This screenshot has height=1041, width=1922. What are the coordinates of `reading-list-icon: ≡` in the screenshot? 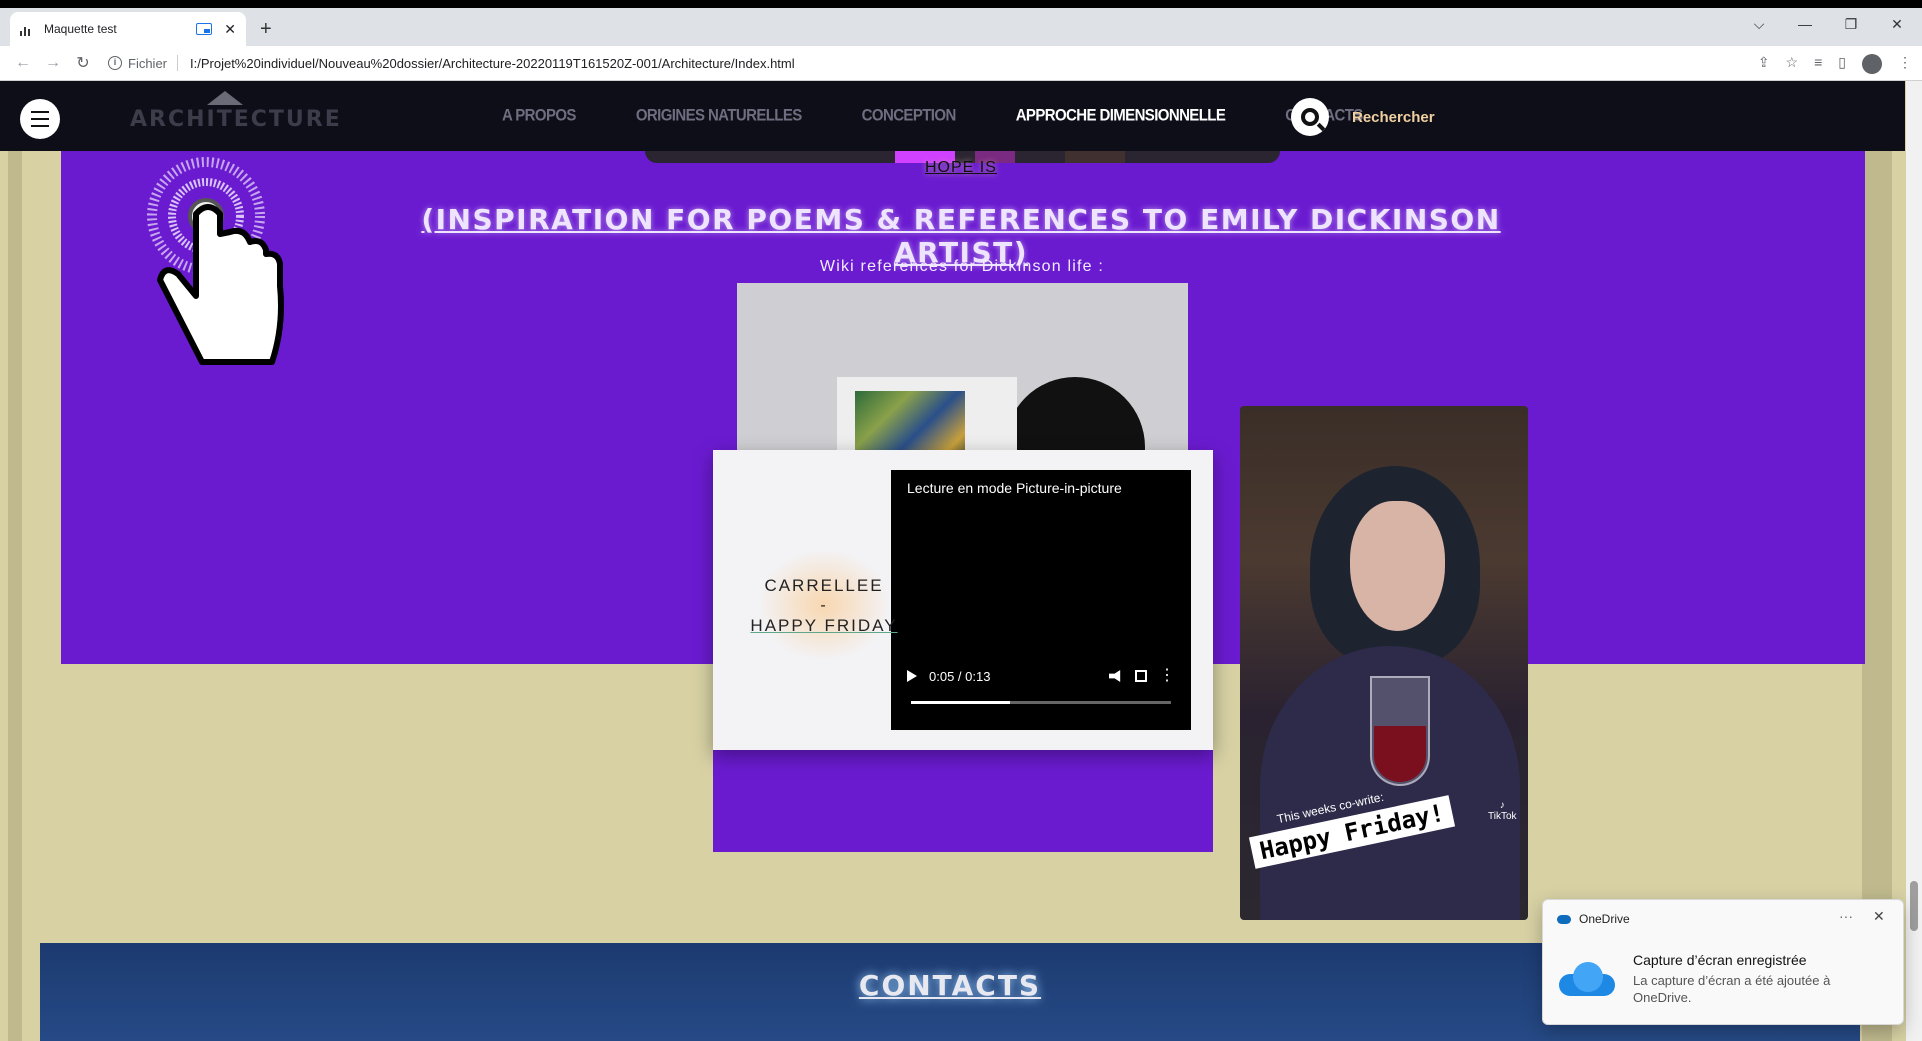 It's located at (1818, 64).